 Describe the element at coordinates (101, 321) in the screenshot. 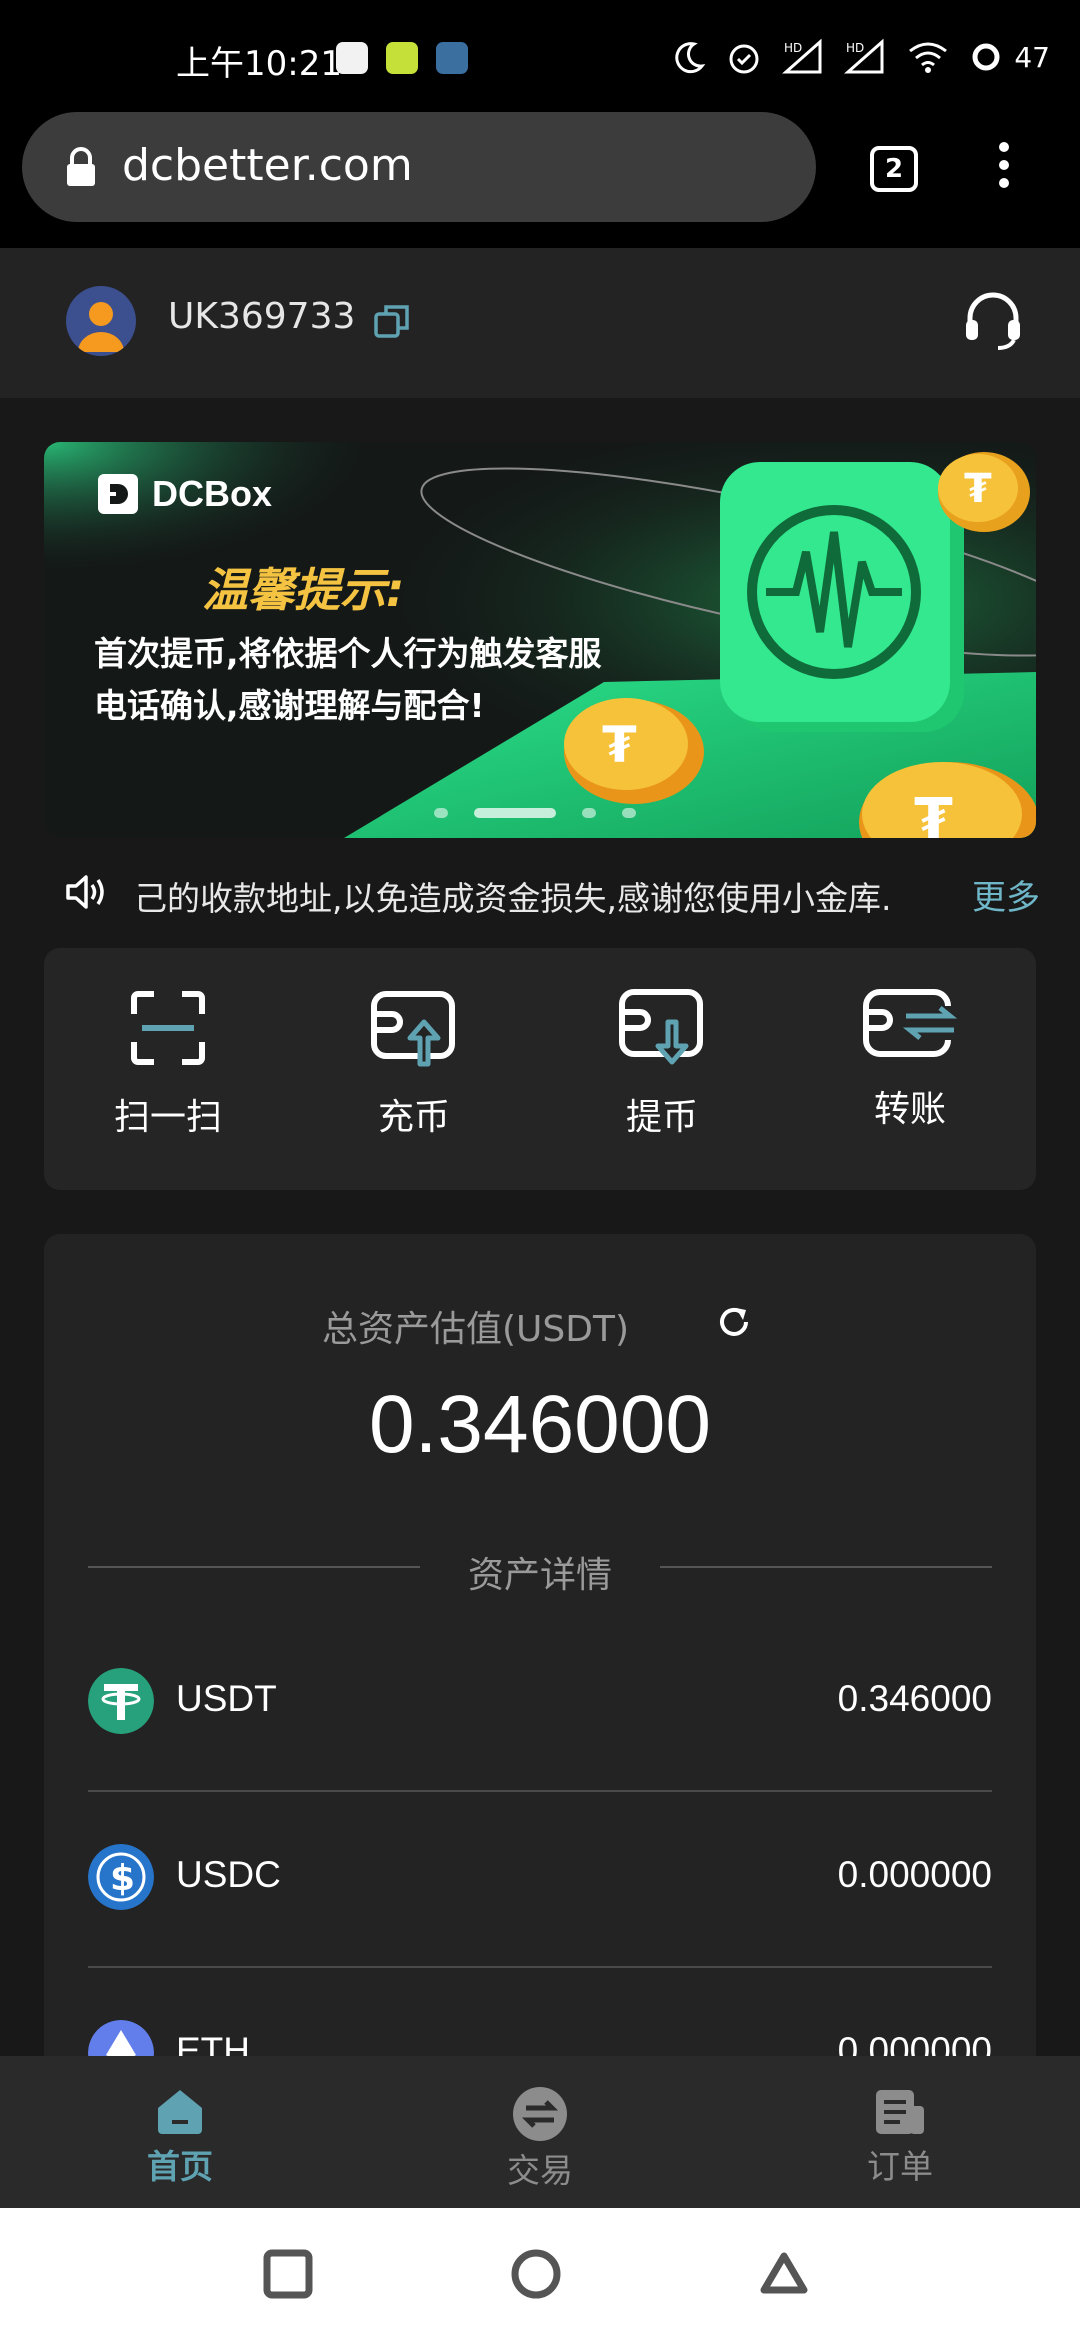

I see `avatar` at that location.